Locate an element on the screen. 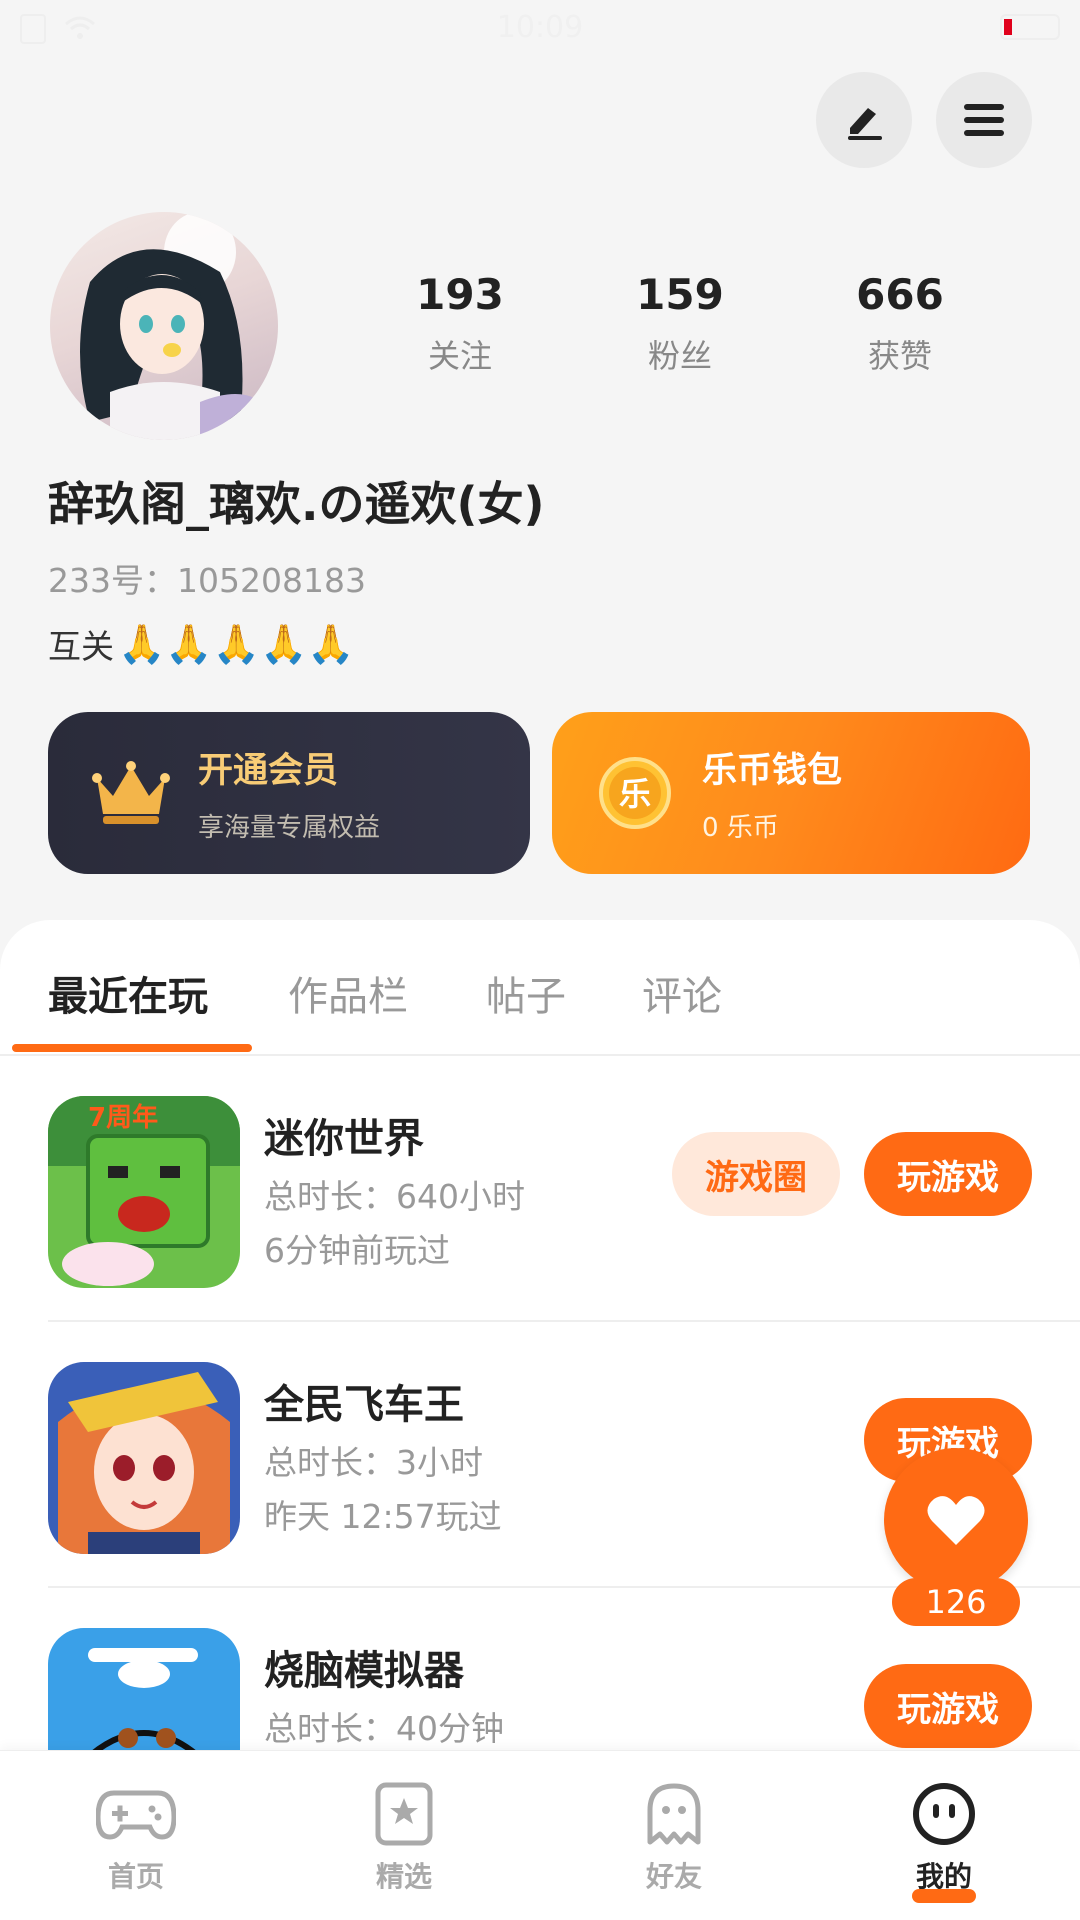 The height and width of the screenshot is (1920, 1080). nickname: 辞玖阁_璃欢.の遥欢(女) is located at coordinates (296, 504).